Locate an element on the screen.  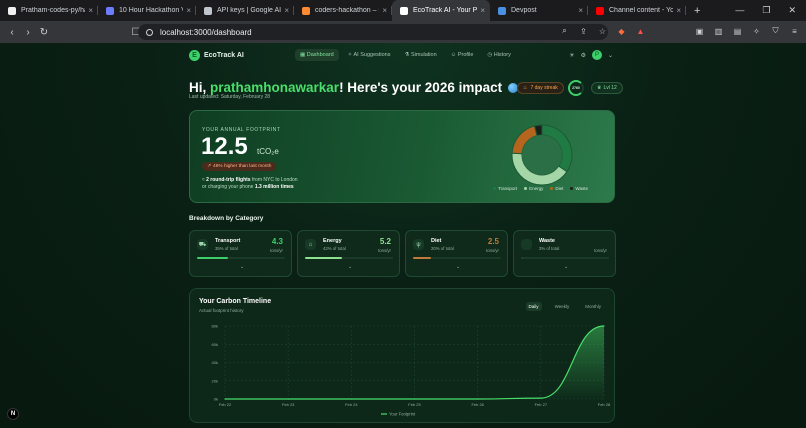
zoom-icon: ⌕ is located at coordinates (564, 31).